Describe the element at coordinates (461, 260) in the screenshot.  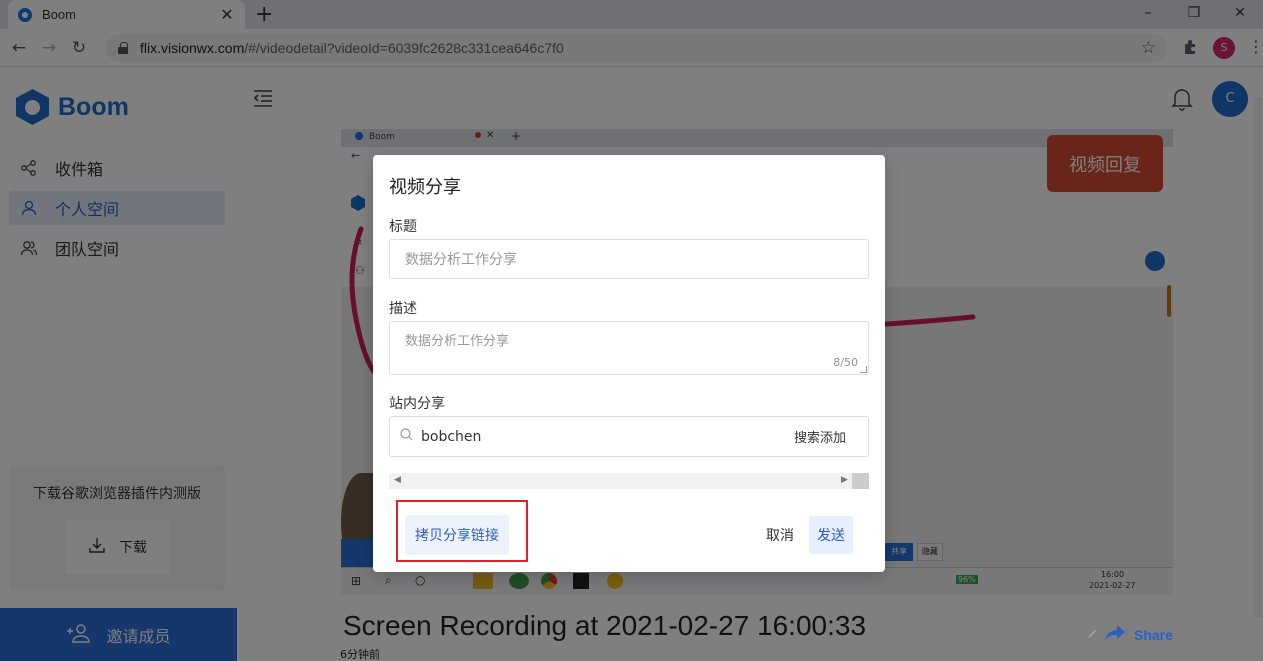
I see `title-input-placeholder: 数据分析工作分享` at that location.